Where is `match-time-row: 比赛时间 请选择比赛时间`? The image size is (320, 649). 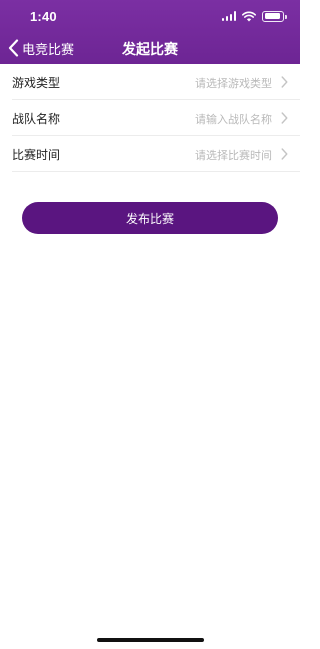
match-time-row: 比赛时间 请选择比赛时间 is located at coordinates (156, 154).